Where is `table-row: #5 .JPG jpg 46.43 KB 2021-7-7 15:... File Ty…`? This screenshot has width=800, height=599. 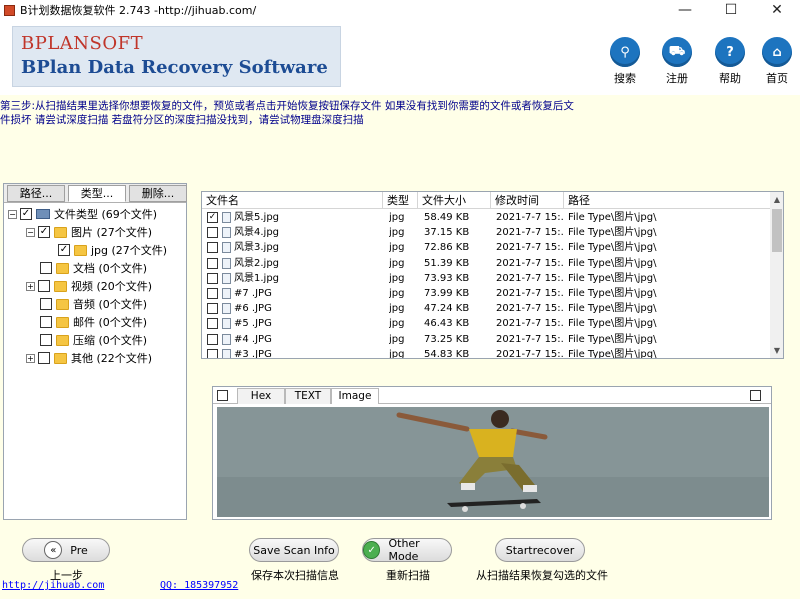 table-row: #5 .JPG jpg 46.43 KB 2021-7-7 15:... File Ty… is located at coordinates (486, 323).